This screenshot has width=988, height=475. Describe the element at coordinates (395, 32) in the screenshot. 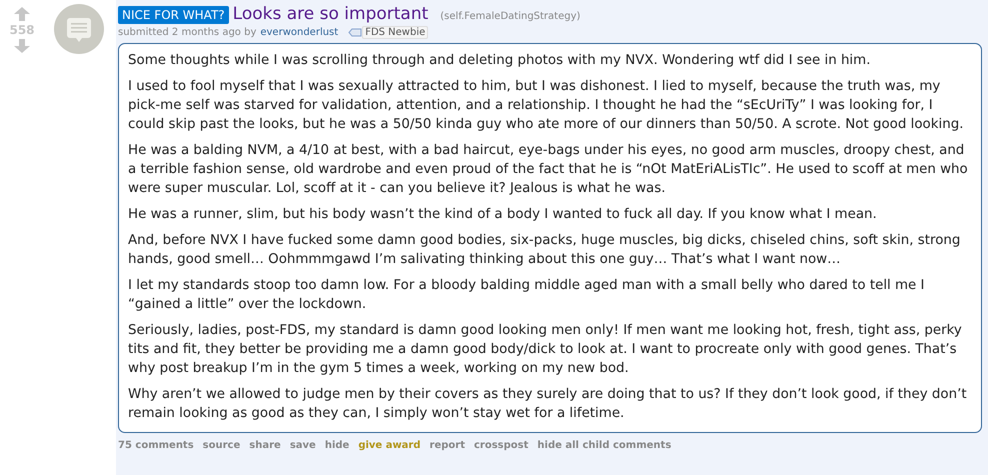

I see `user-flair: FDS Newbie` at that location.